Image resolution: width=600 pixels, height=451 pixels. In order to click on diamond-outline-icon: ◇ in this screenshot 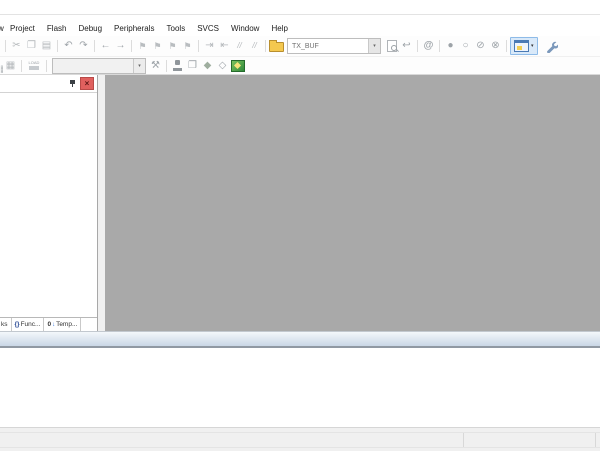, I will do `click(222, 65)`.